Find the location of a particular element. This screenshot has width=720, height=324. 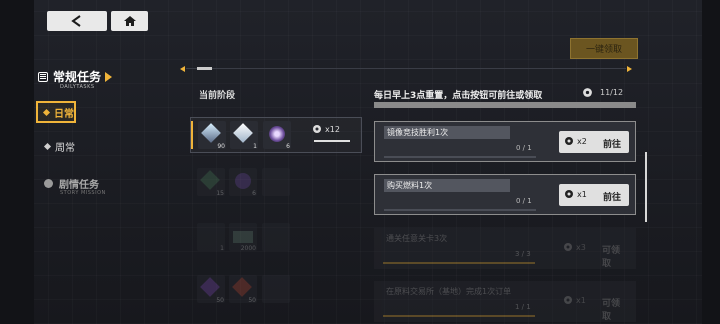

go-button: x1 前往 is located at coordinates (594, 195).